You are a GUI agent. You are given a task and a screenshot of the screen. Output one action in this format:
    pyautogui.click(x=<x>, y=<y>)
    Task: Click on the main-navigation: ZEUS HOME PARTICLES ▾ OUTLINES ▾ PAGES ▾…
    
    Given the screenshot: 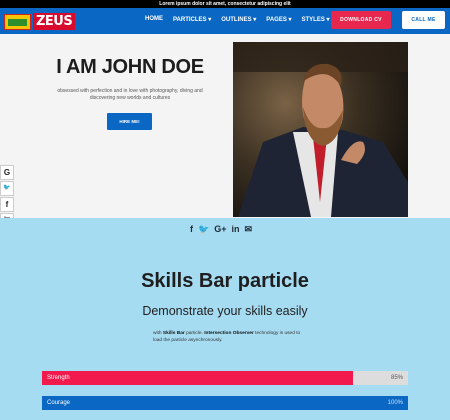 What is the action you would take?
    pyautogui.click(x=225, y=21)
    